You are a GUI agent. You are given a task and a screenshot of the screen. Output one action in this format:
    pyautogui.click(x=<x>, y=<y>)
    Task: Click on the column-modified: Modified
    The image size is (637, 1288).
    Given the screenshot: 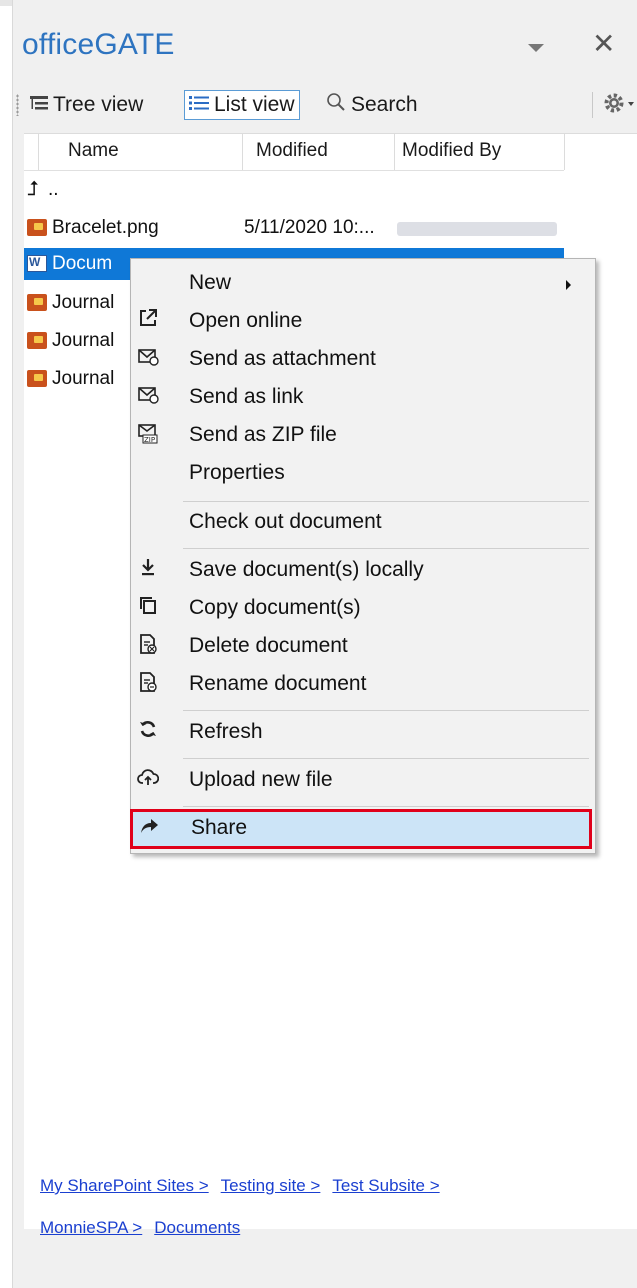 What is the action you would take?
    pyautogui.click(x=292, y=151)
    